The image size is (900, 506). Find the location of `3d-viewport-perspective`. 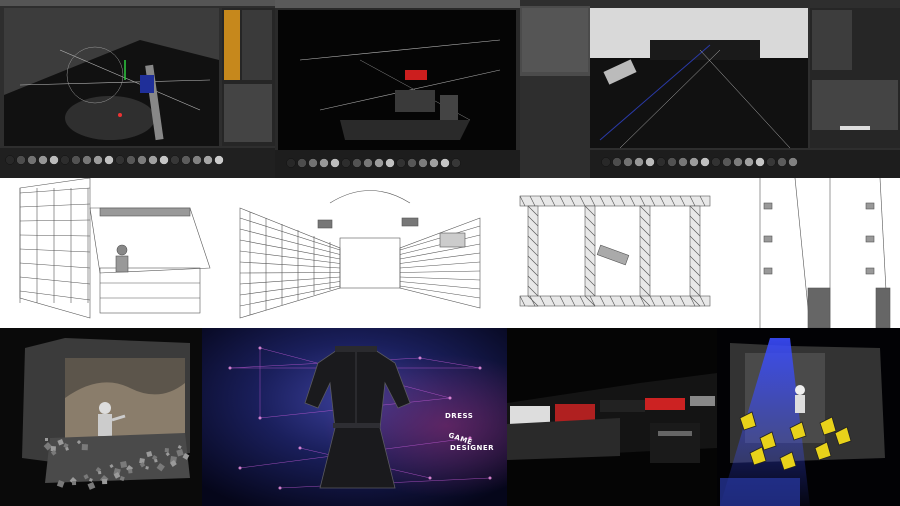

3d-viewport-perspective is located at coordinates (137, 89).